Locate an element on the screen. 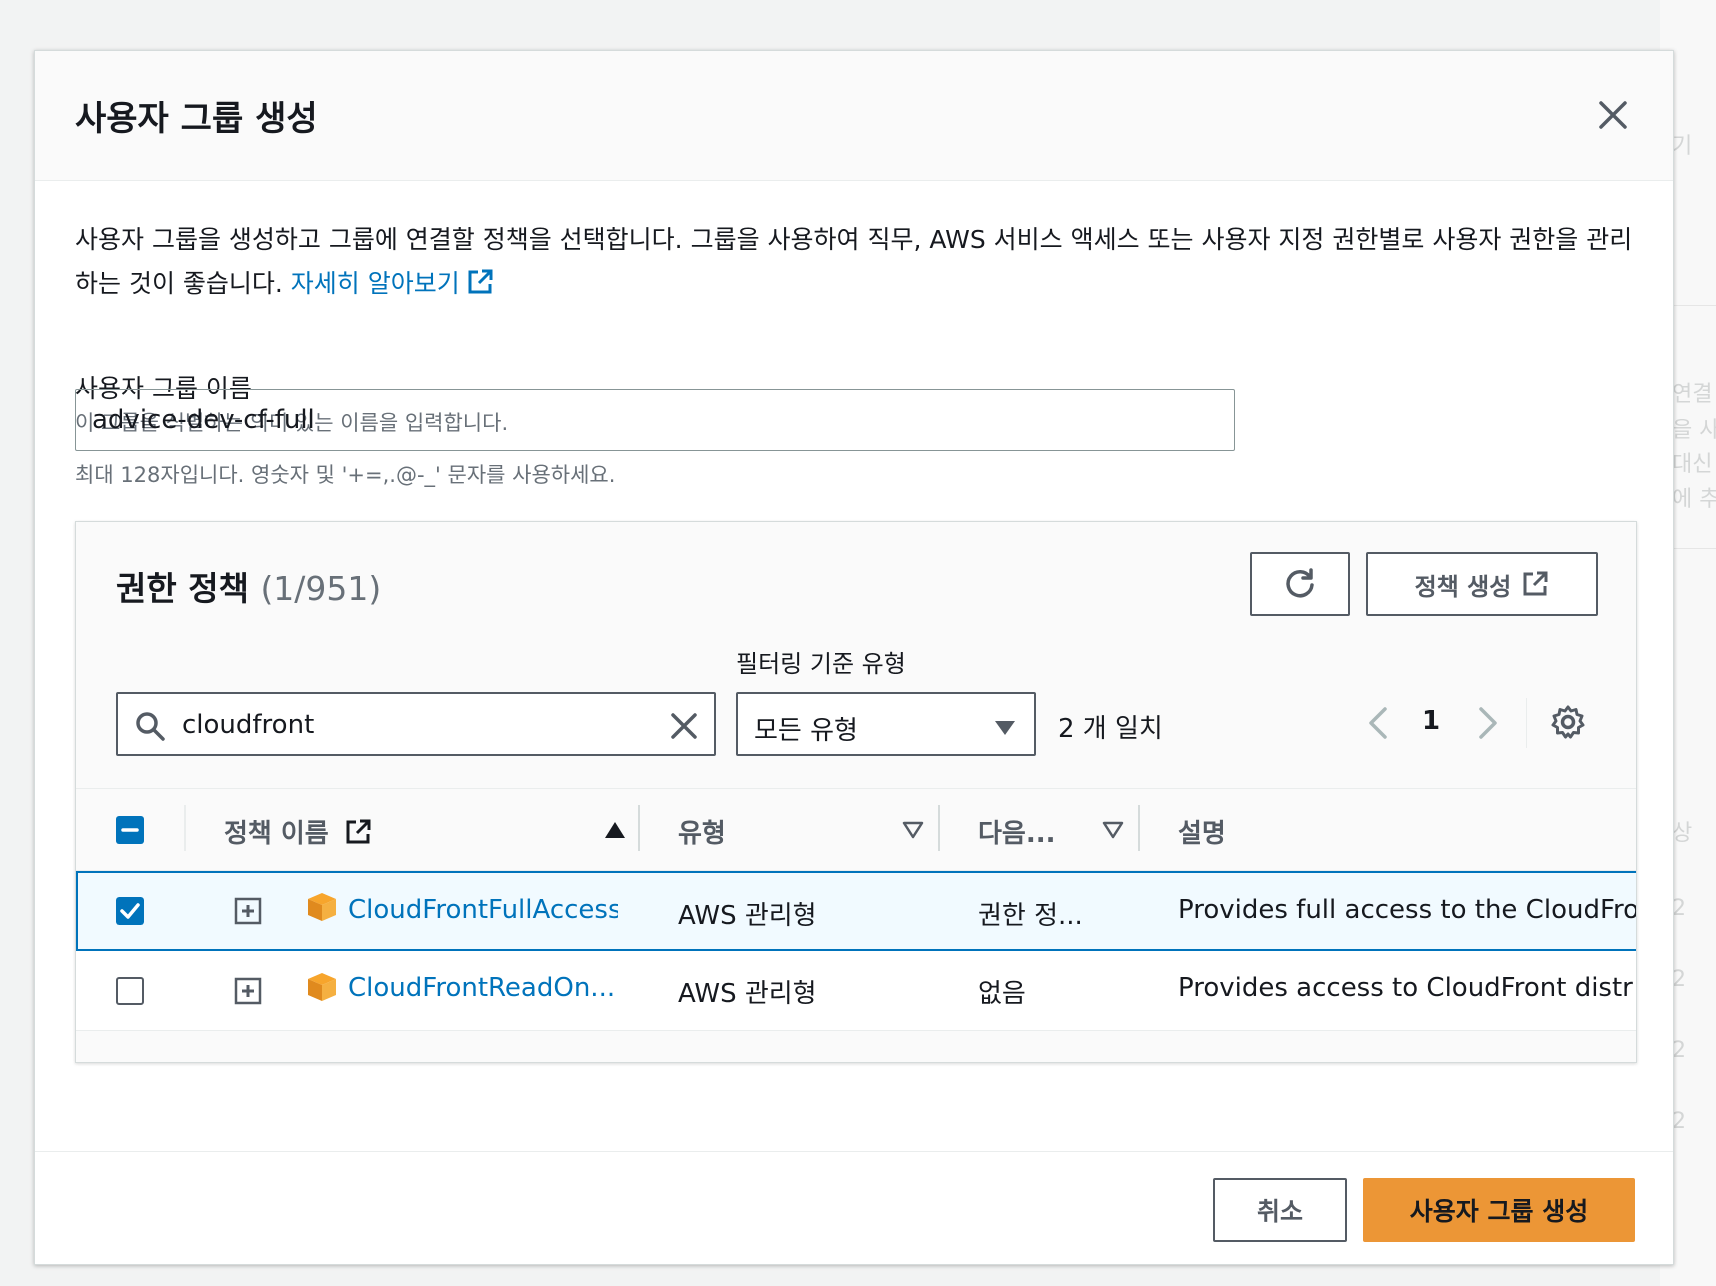 The width and height of the screenshot is (1716, 1286). select-all-checkbox is located at coordinates (130, 830).